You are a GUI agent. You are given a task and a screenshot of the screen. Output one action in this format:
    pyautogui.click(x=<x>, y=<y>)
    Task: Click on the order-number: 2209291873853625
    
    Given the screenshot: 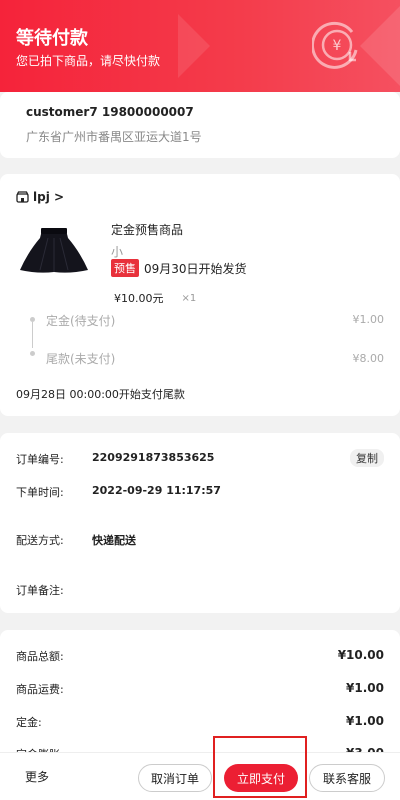 What is the action you would take?
    pyautogui.click(x=153, y=457)
    